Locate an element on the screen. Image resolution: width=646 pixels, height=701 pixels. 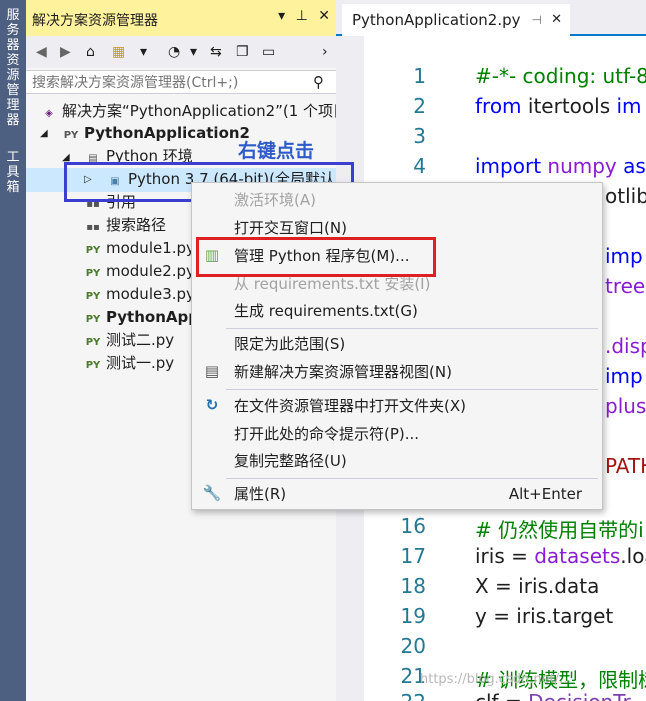
editor-tabstrip: PythonApplication2.py ⊣ ✕ is located at coordinates (491, 18).